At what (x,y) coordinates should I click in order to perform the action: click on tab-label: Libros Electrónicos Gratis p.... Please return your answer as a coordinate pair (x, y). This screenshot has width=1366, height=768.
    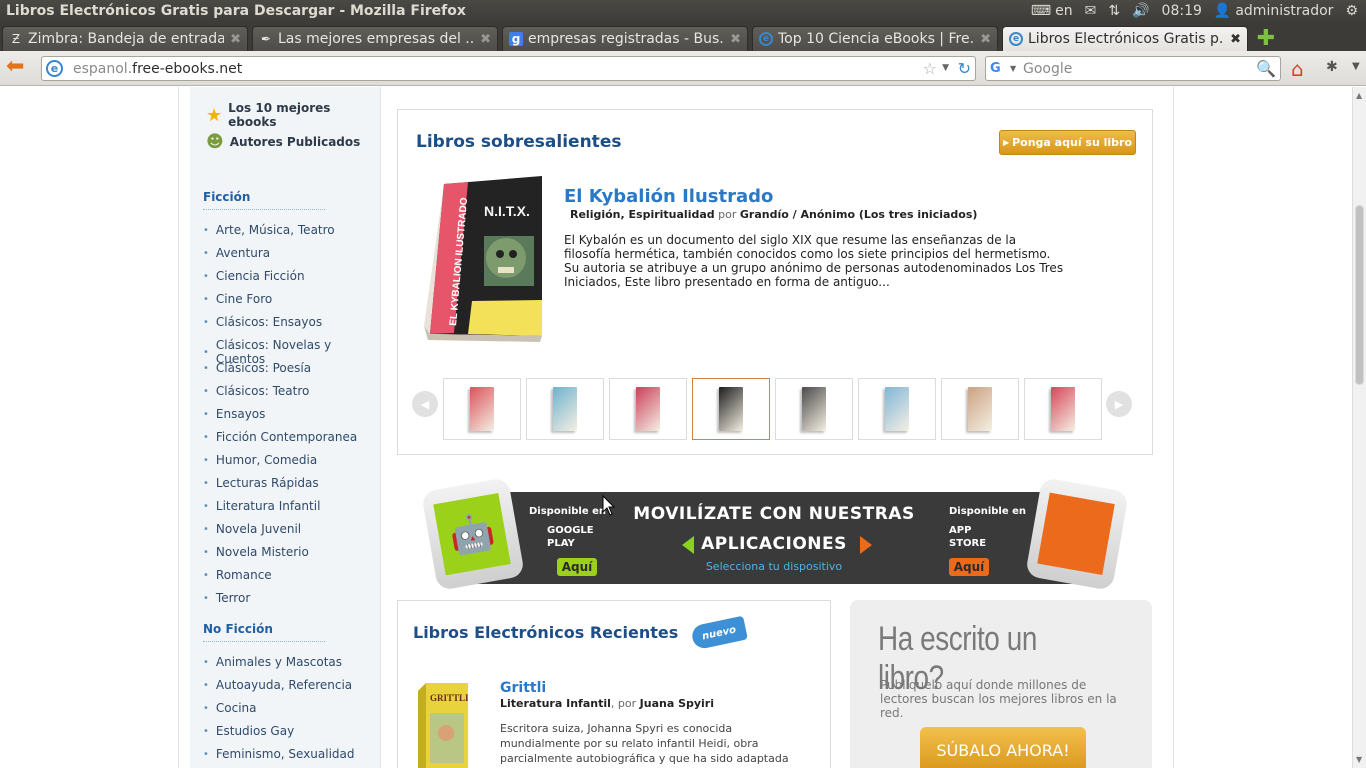
    Looking at the image, I should click on (1126, 39).